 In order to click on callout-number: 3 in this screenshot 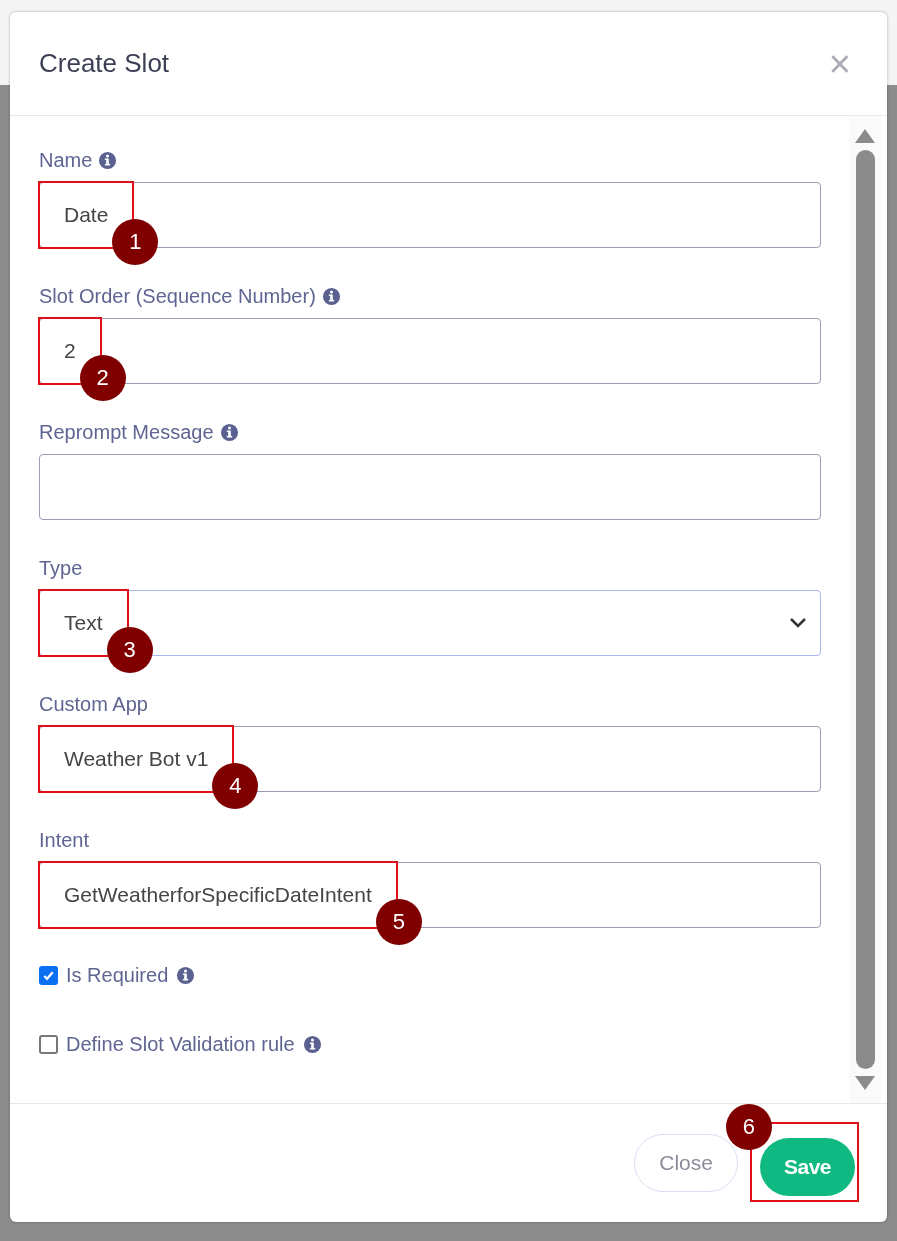, I will do `click(129, 650)`.